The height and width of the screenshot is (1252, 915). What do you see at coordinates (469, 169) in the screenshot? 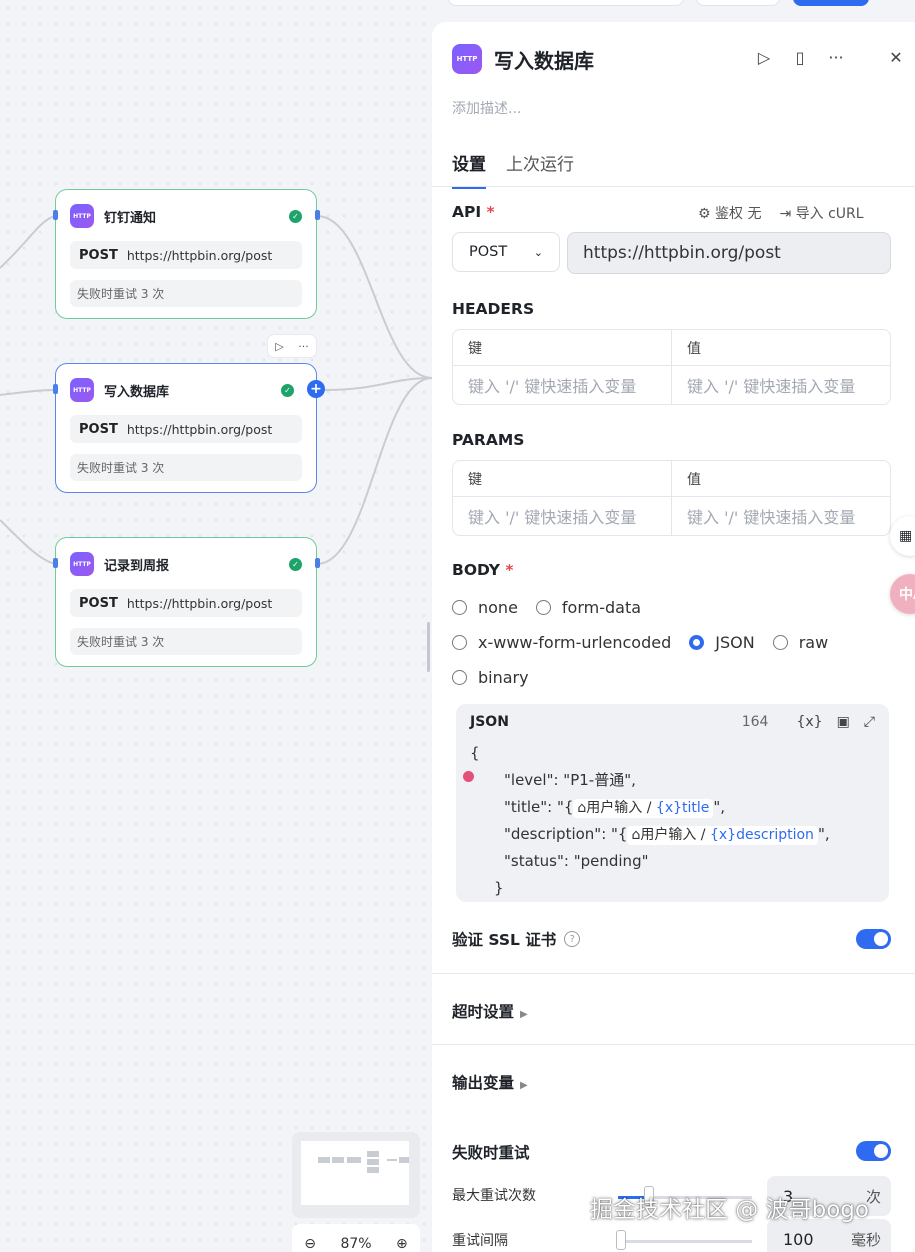
I see `tab-settings: 设置` at bounding box center [469, 169].